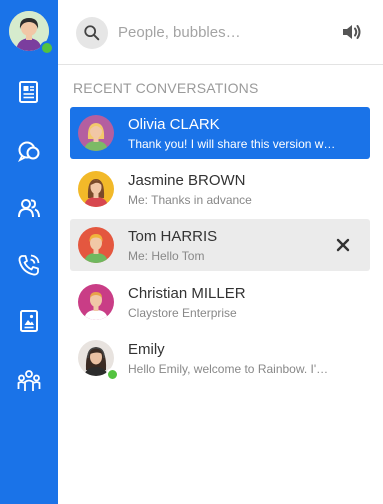 Image resolution: width=383 pixels, height=504 pixels. What do you see at coordinates (166, 256) in the screenshot?
I see `conversation-snippet: Me: Hello Tom` at bounding box center [166, 256].